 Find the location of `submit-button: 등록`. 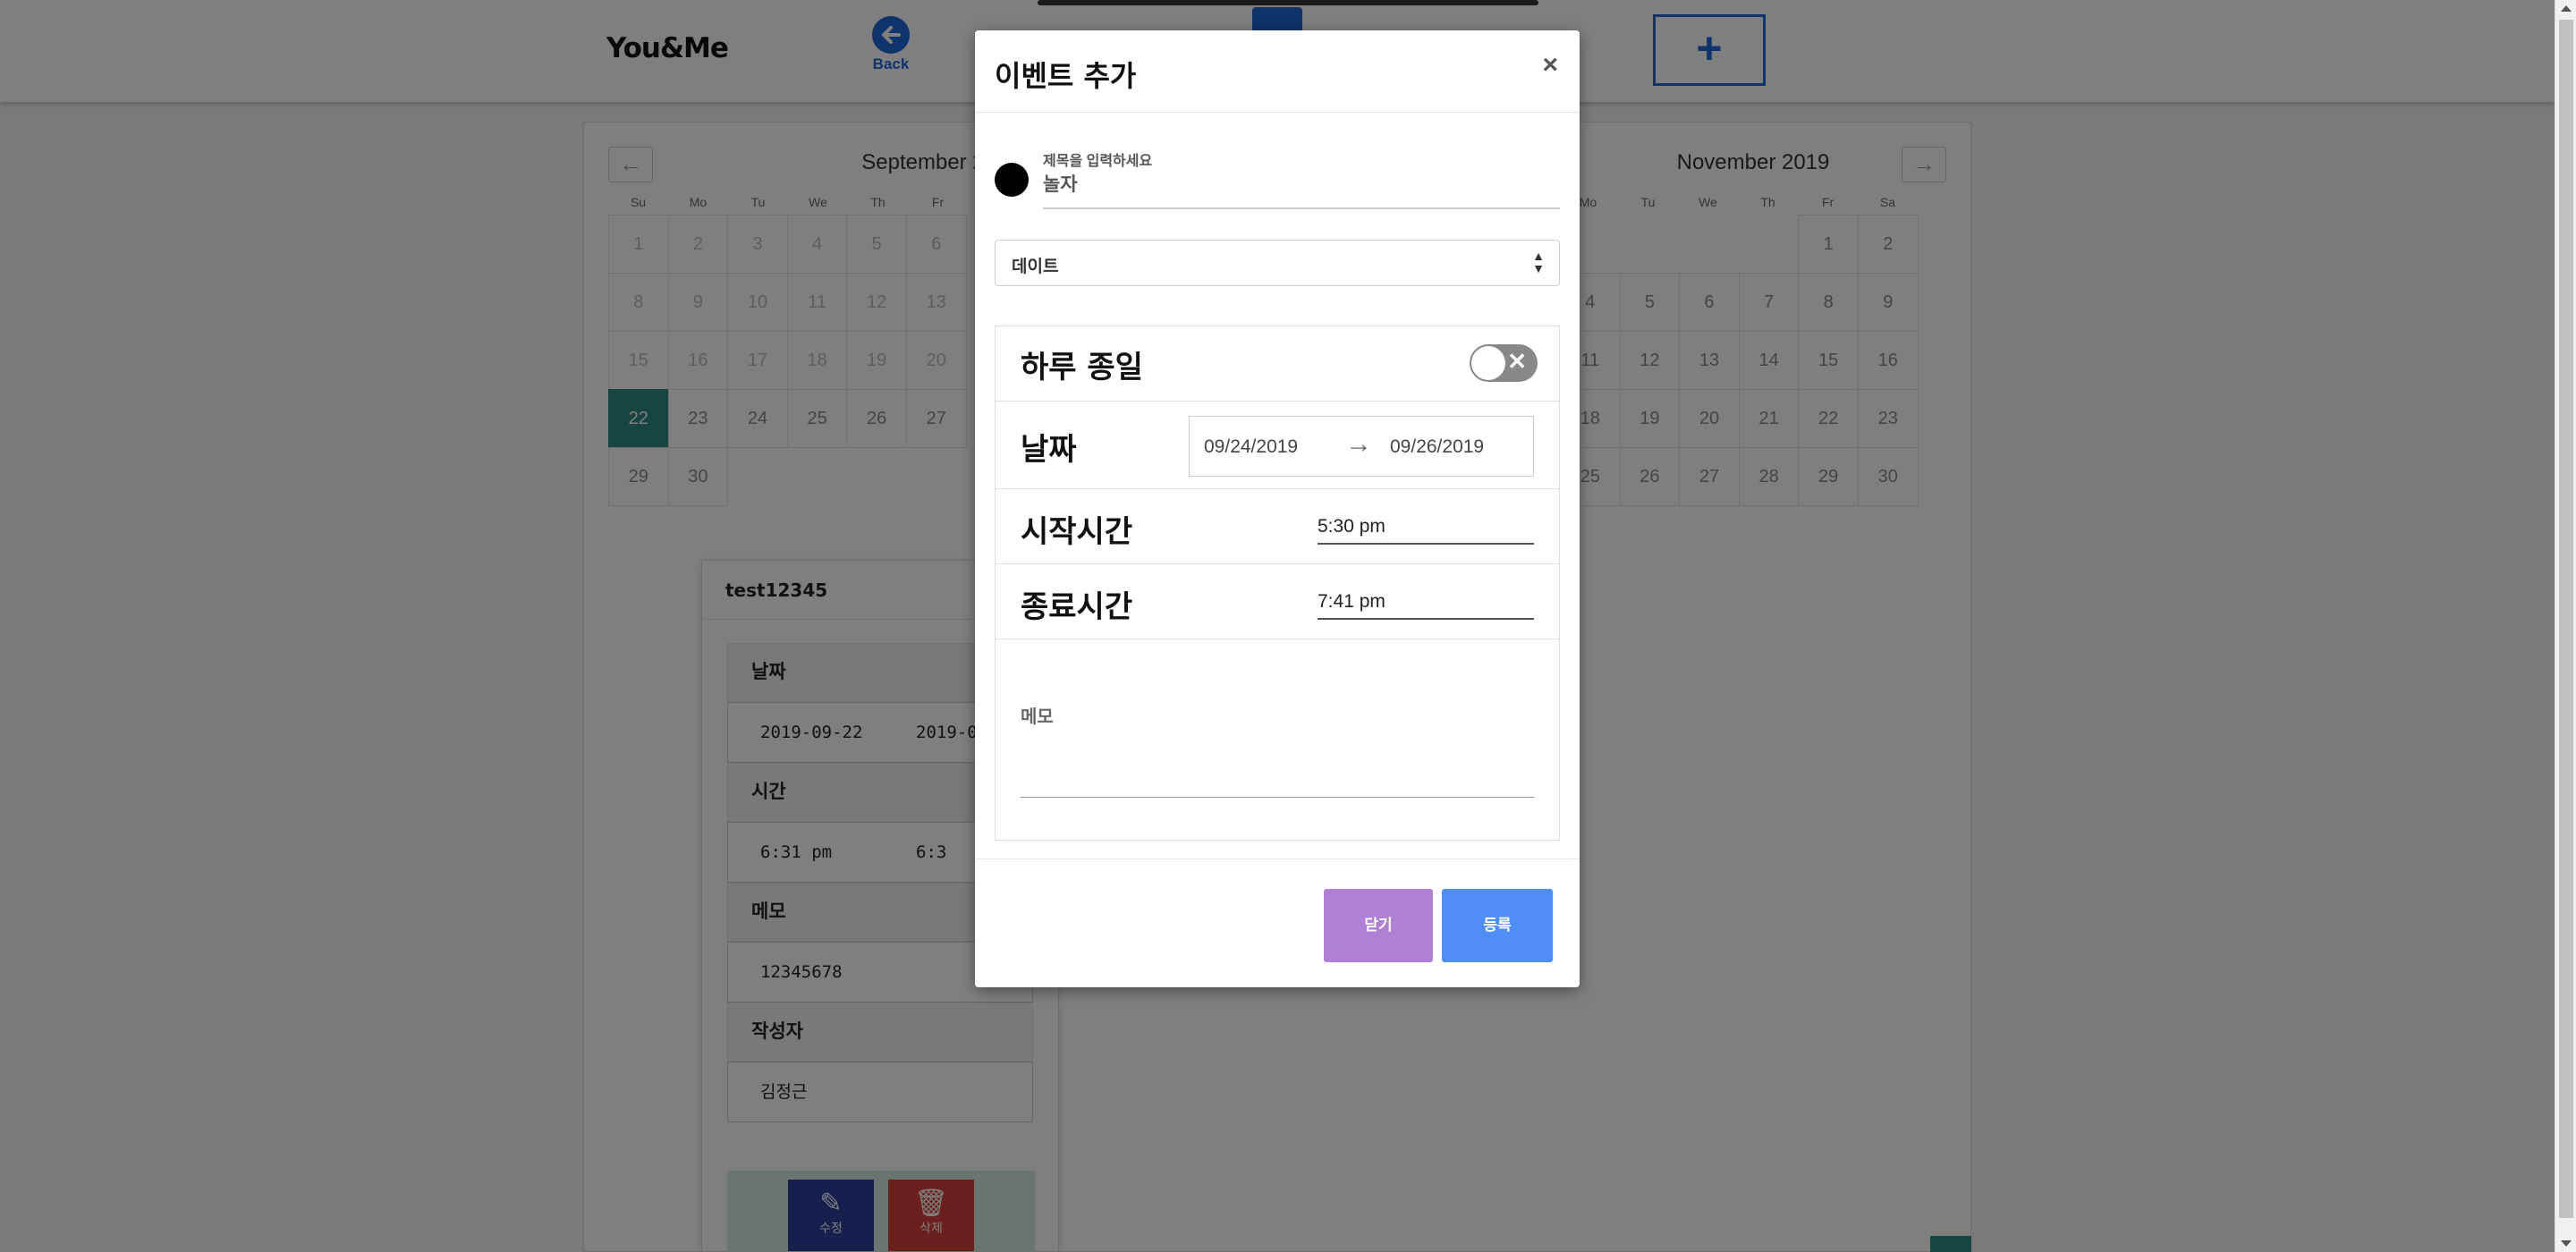

submit-button: 등록 is located at coordinates (1497, 925).